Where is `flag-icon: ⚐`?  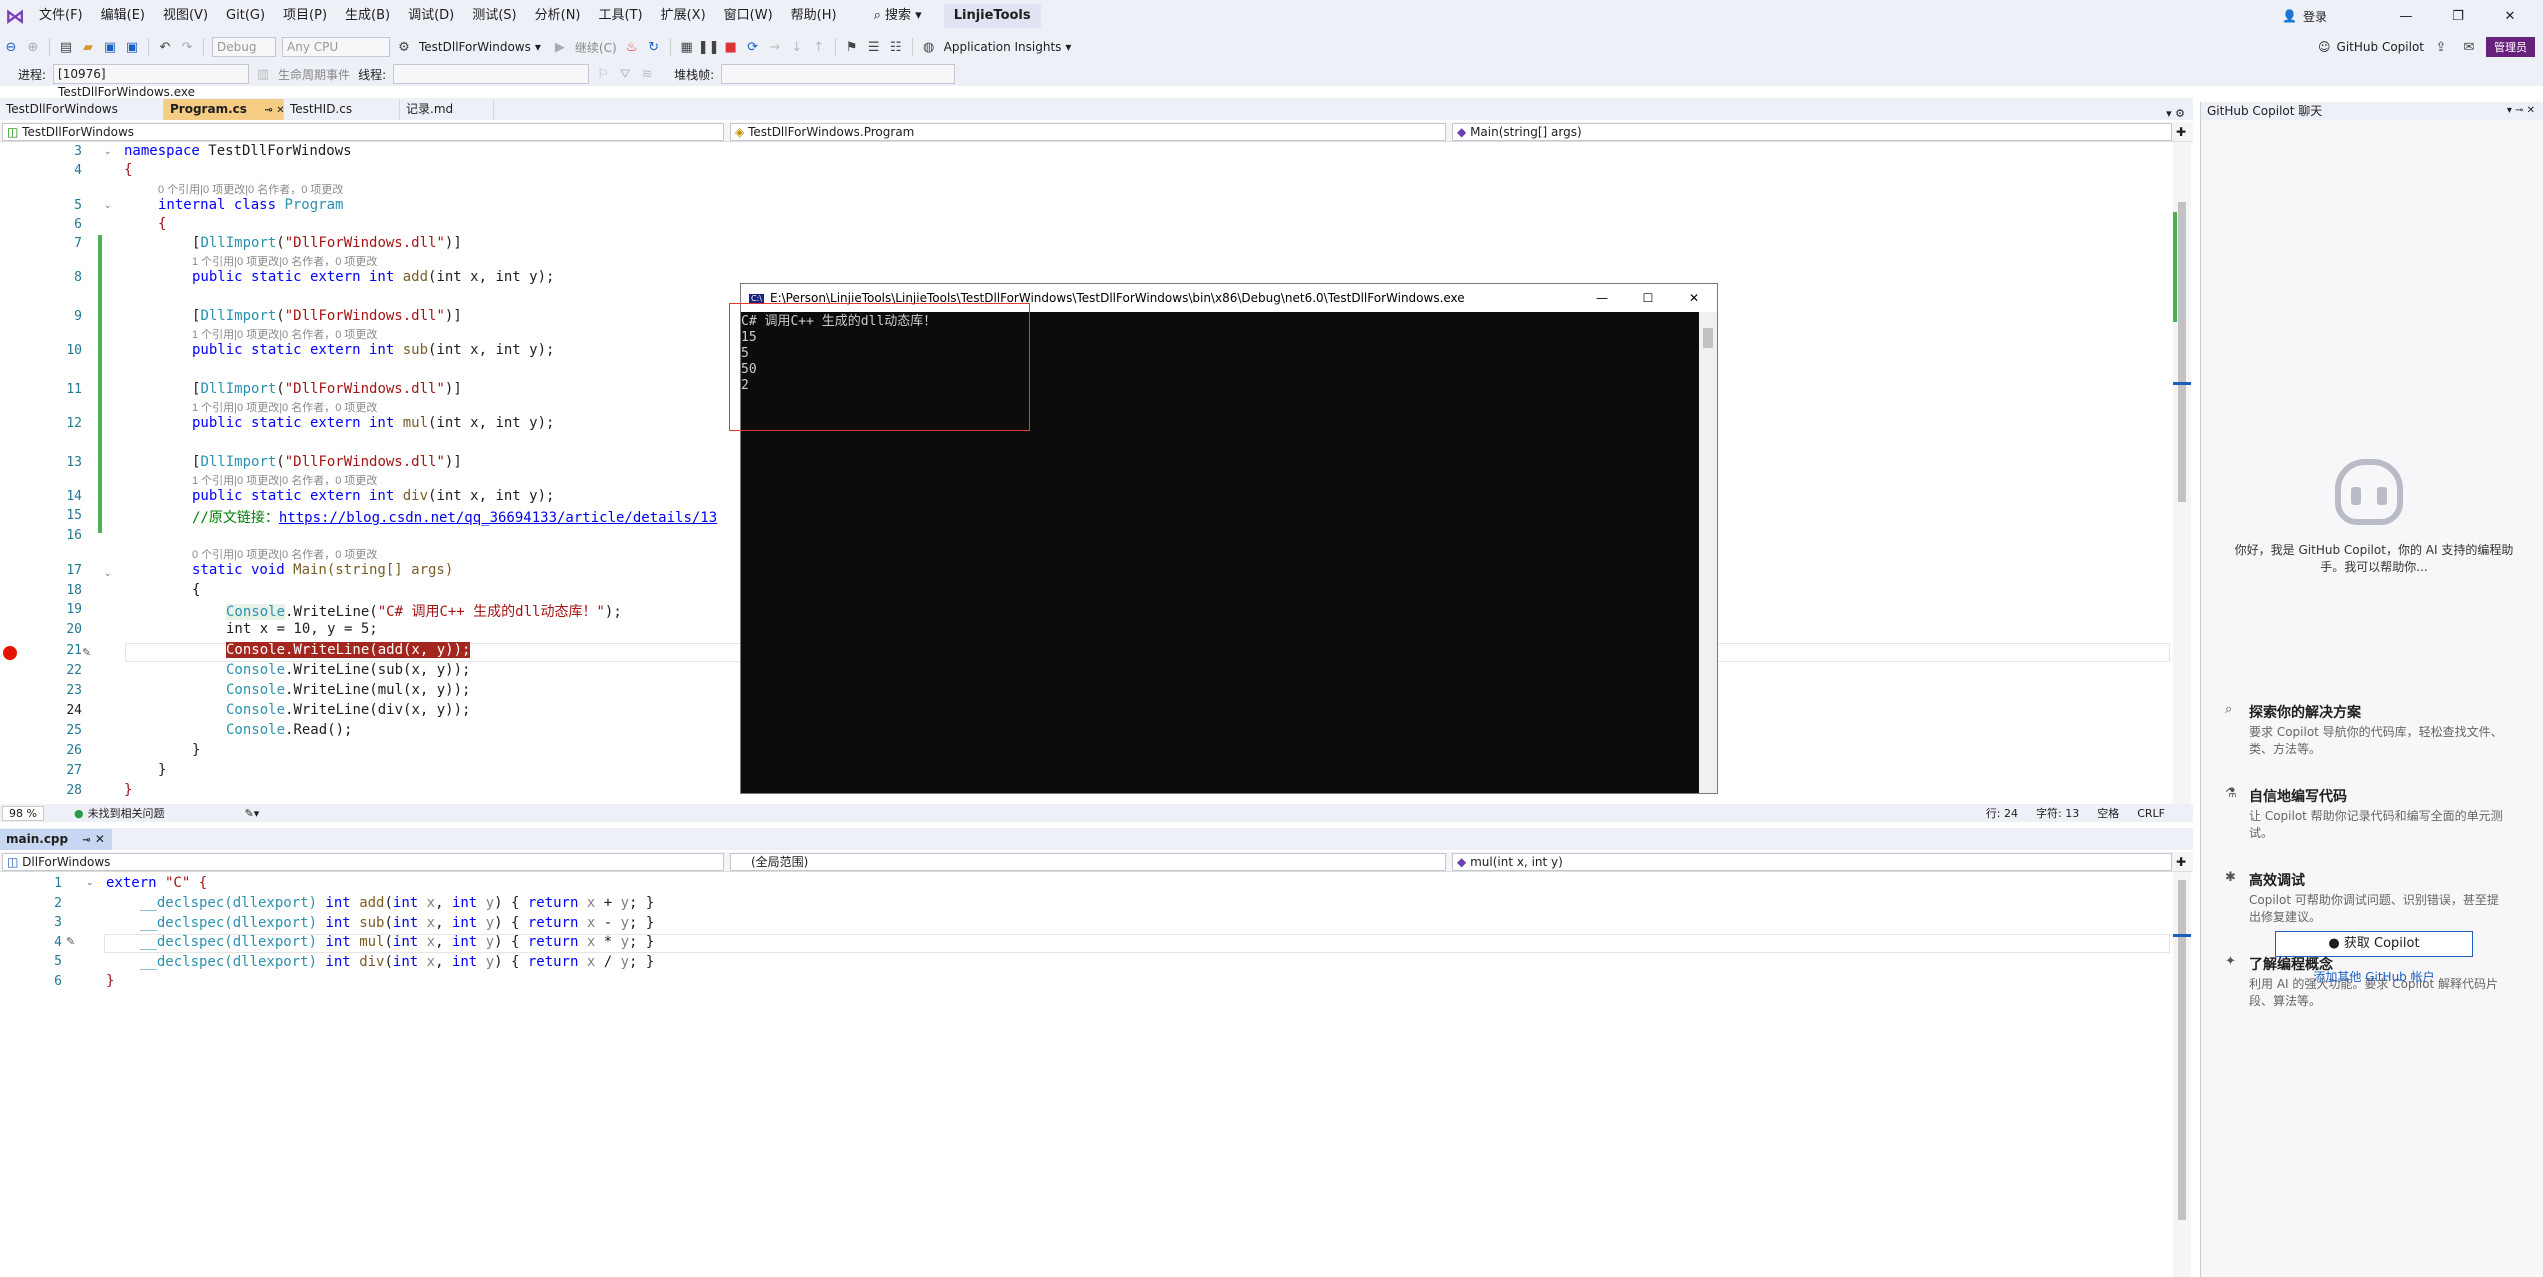
flag-icon: ⚐ is located at coordinates (603, 74).